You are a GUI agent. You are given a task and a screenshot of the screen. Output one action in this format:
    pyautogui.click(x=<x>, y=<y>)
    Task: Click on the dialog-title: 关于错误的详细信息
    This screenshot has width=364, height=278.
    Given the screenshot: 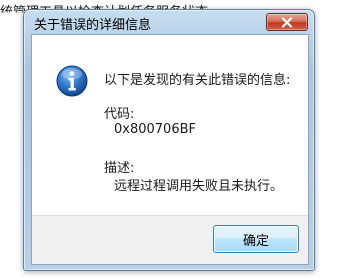 What is the action you would take?
    pyautogui.click(x=93, y=25)
    